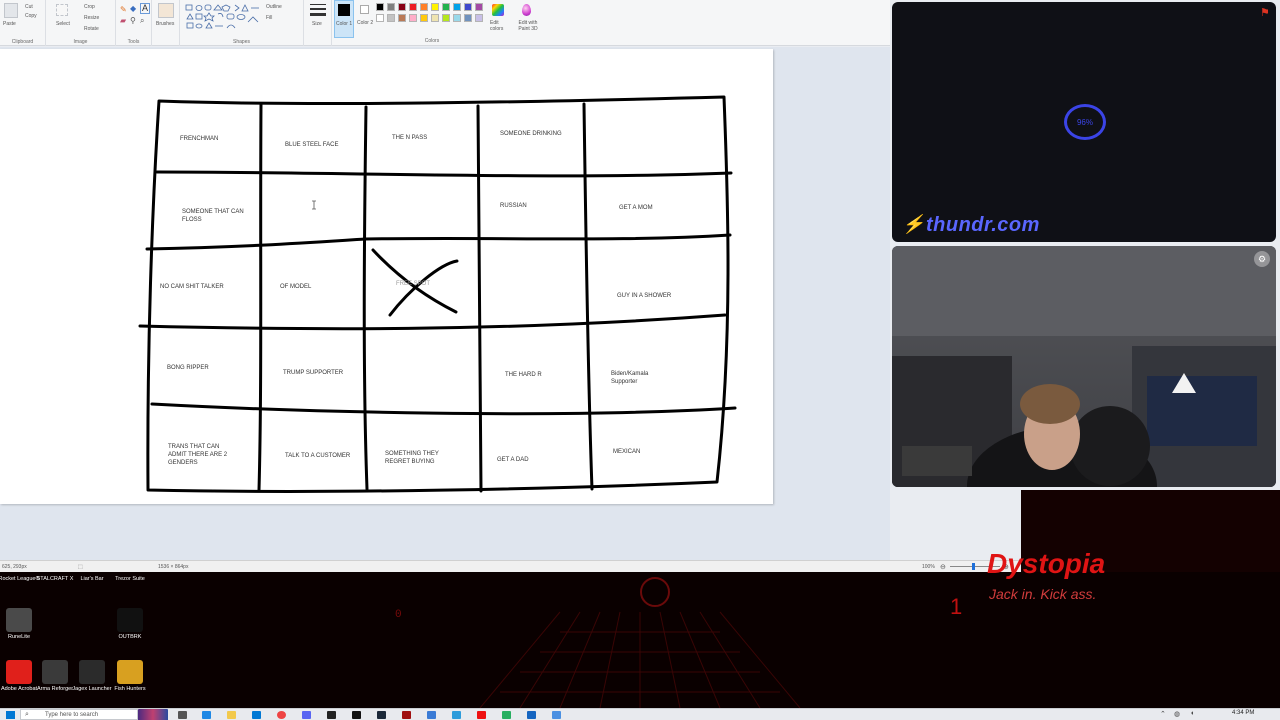 The height and width of the screenshot is (720, 1280). What do you see at coordinates (63, 24) in the screenshot?
I see `select-button: Select` at bounding box center [63, 24].